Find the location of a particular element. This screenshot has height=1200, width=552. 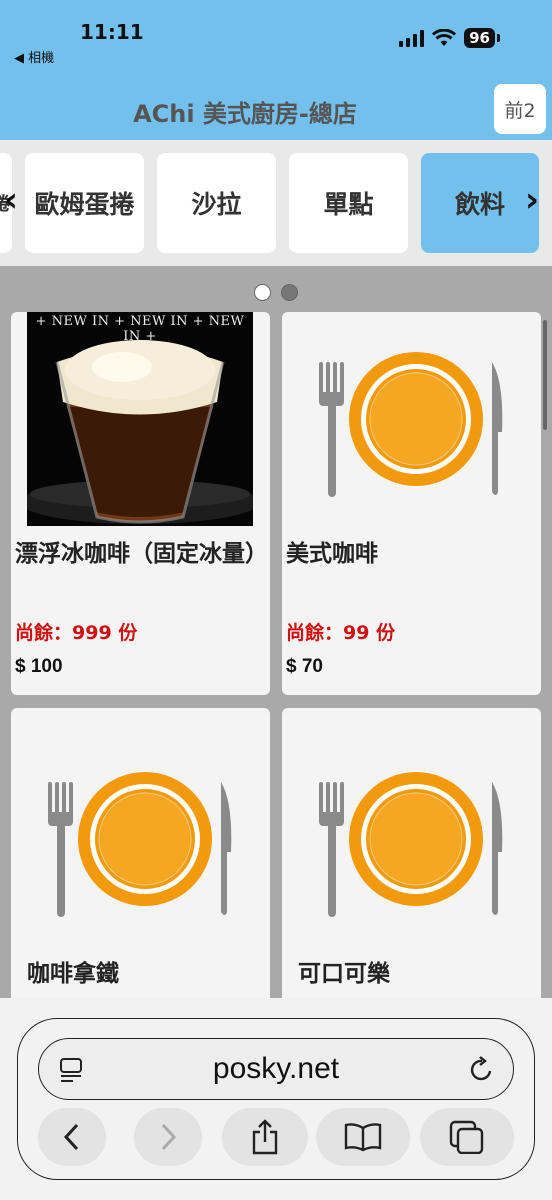

product-photo: + NEW IN + NEW IN + NEW IN + is located at coordinates (140, 419).